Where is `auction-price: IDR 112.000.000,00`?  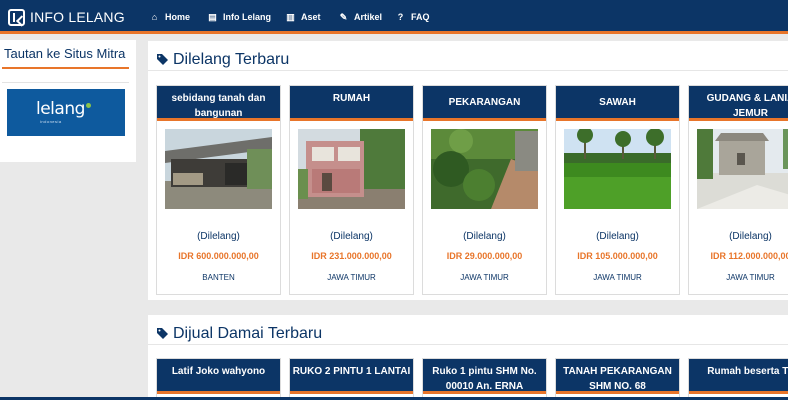
auction-price: IDR 112.000.000,00 is located at coordinates (749, 256).